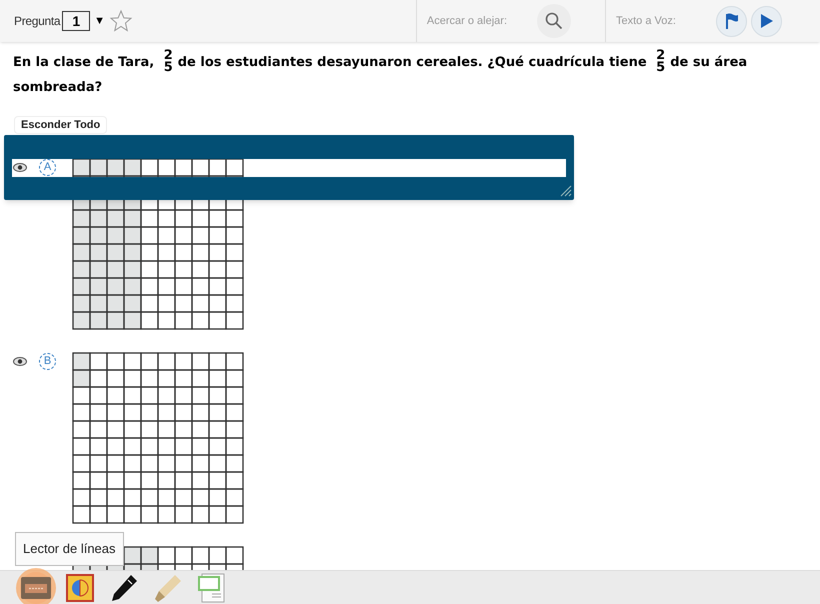 The width and height of the screenshot is (820, 604). What do you see at coordinates (466, 21) in the screenshot?
I see `zoom-label: Acercar o alejar:` at bounding box center [466, 21].